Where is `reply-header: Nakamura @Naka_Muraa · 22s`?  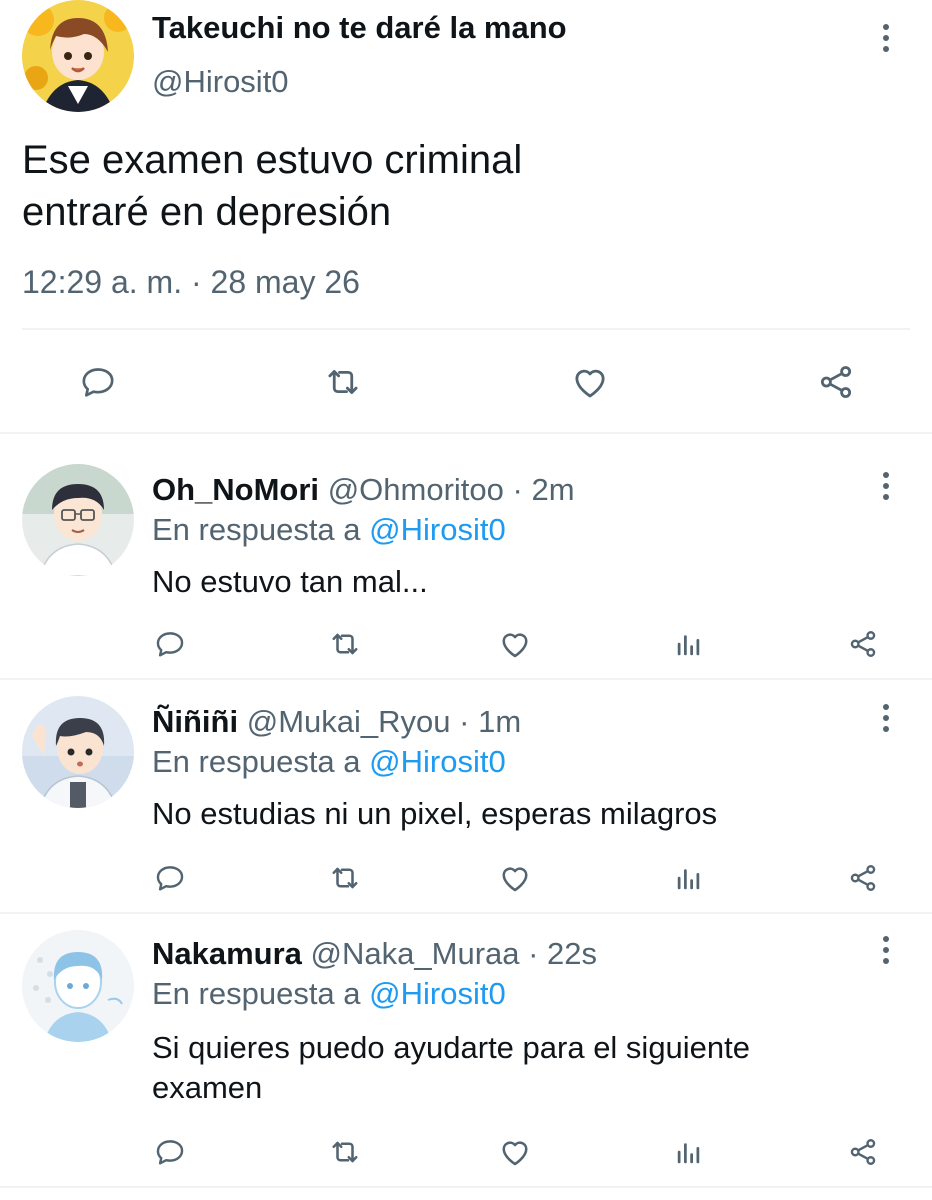 reply-header: Nakamura @Naka_Muraa · 22s is located at coordinates (374, 954).